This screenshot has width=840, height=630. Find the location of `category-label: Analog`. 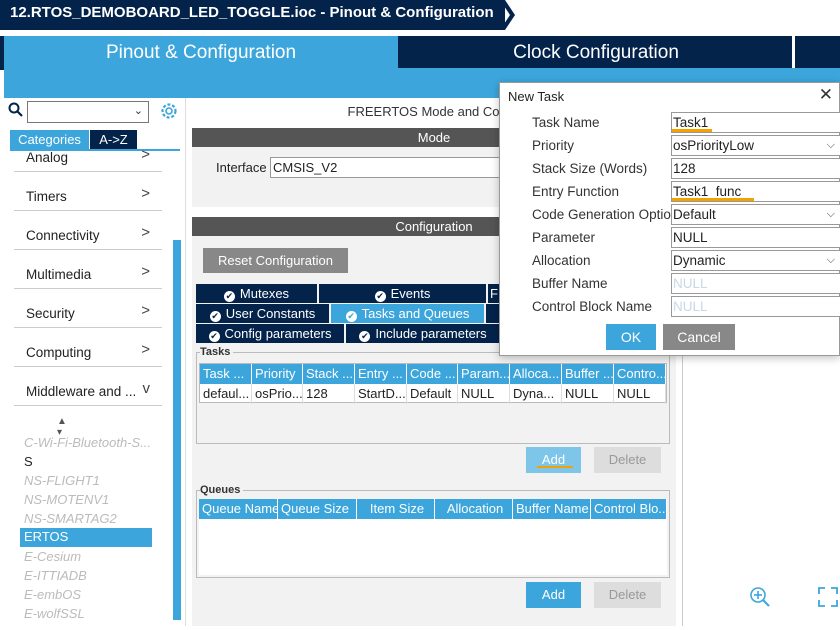

category-label: Analog is located at coordinates (47, 157).